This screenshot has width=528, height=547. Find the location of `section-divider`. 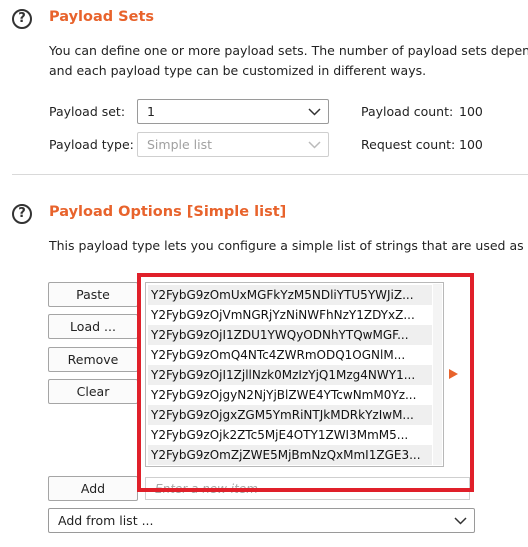

section-divider is located at coordinates (270, 174).